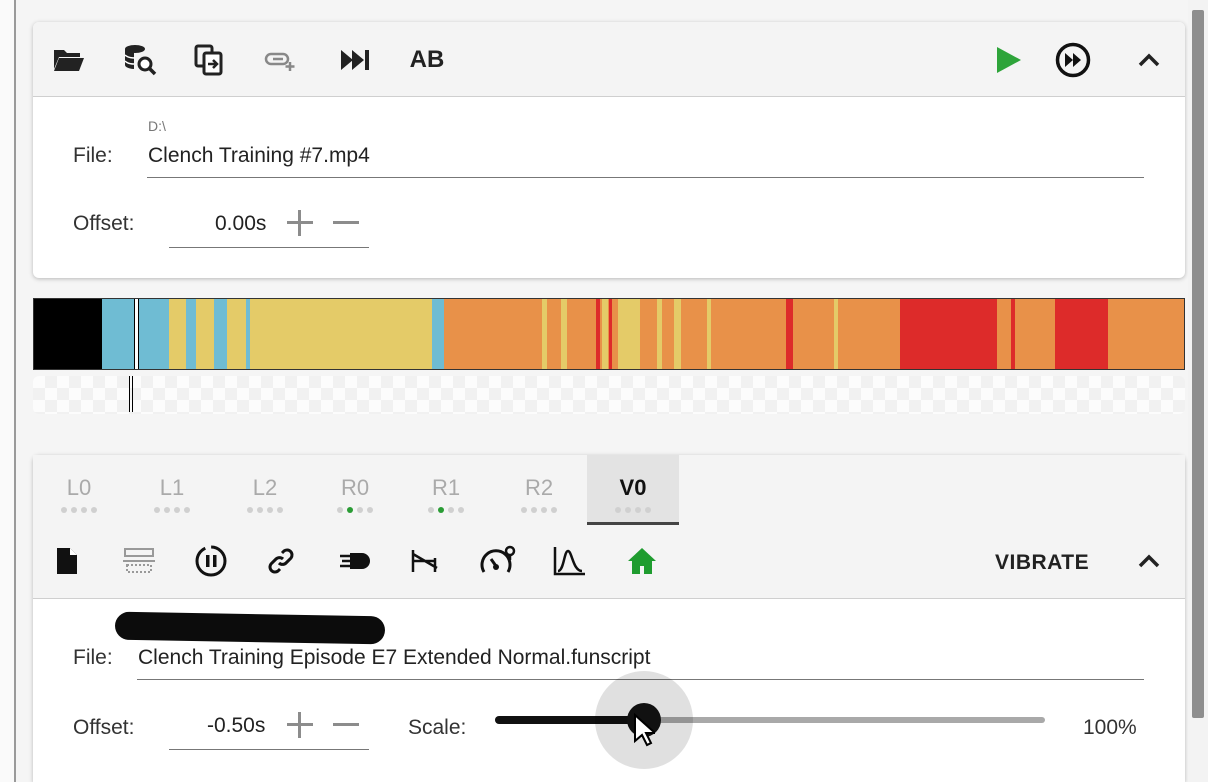  I want to click on tab-label: R0, so click(355, 487).